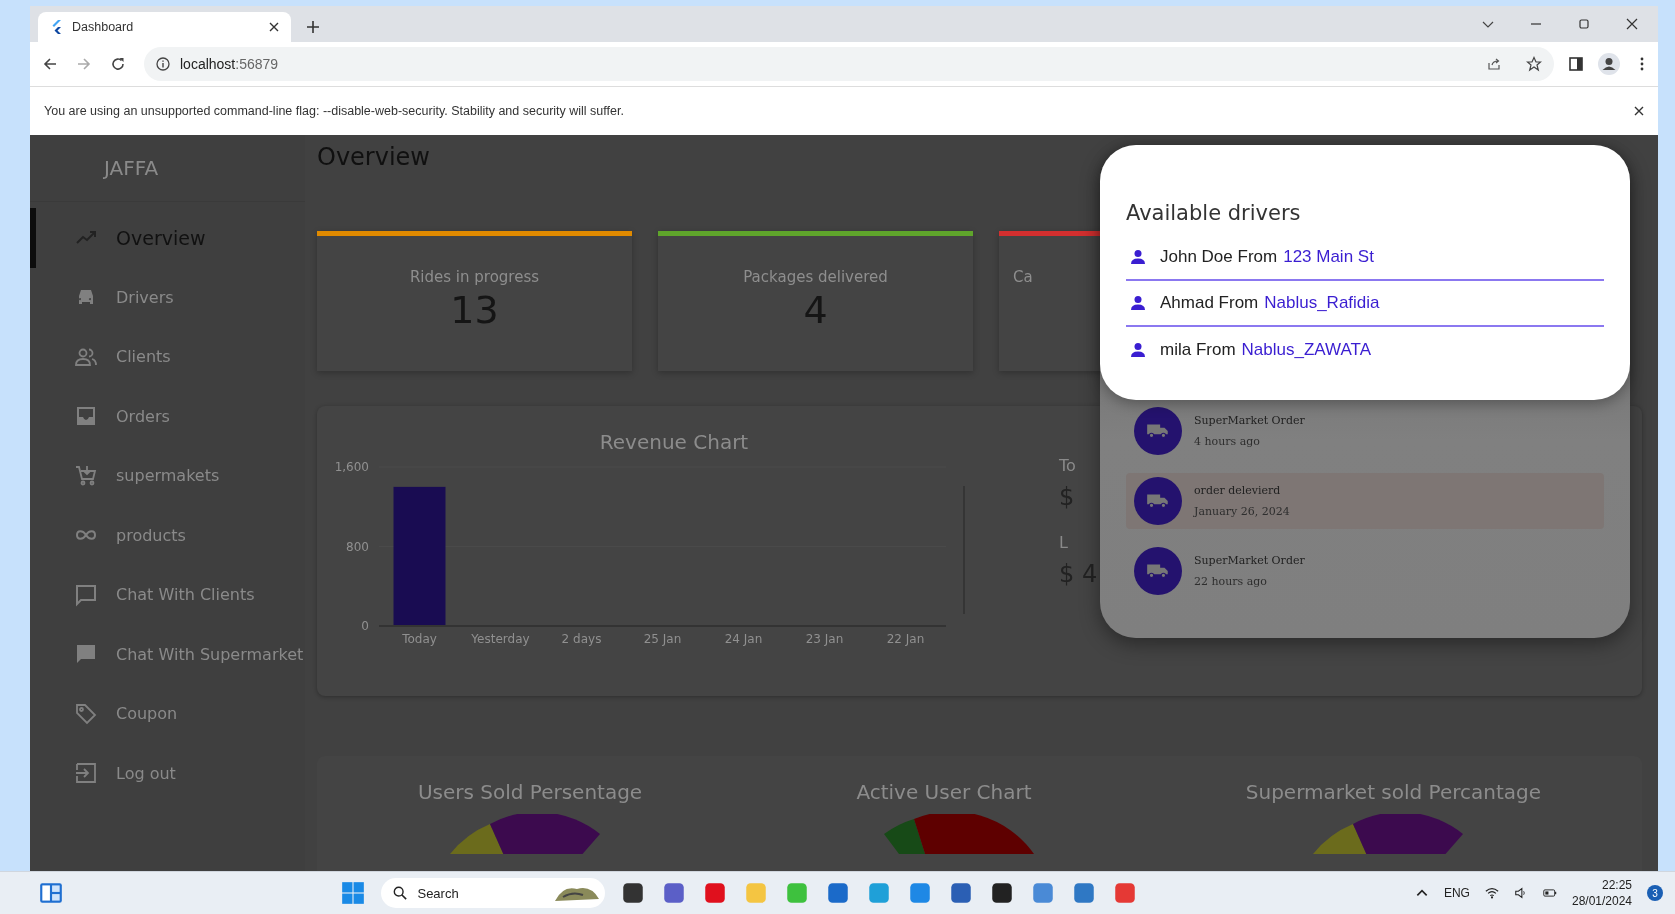  I want to click on cart-icon, so click(86, 475).